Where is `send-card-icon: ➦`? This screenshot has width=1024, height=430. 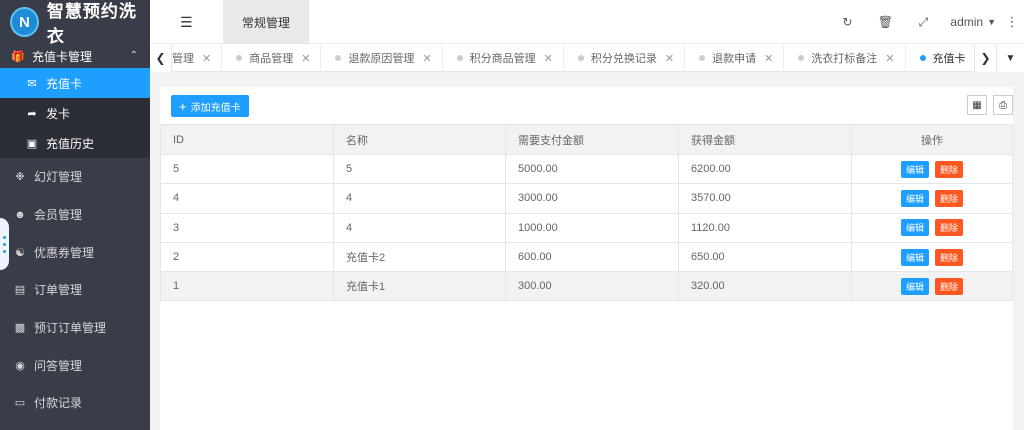 send-card-icon: ➦ is located at coordinates (32, 113).